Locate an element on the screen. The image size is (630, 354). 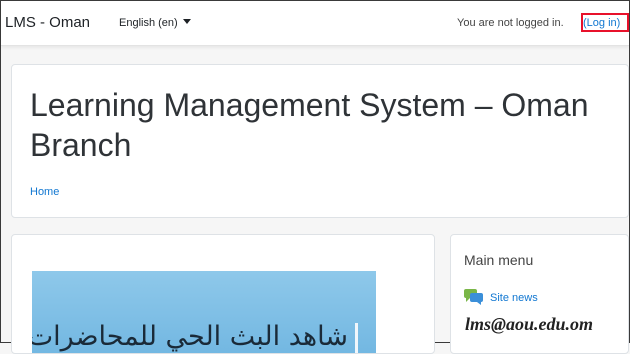
language-menu: English (en) is located at coordinates (155, 23).